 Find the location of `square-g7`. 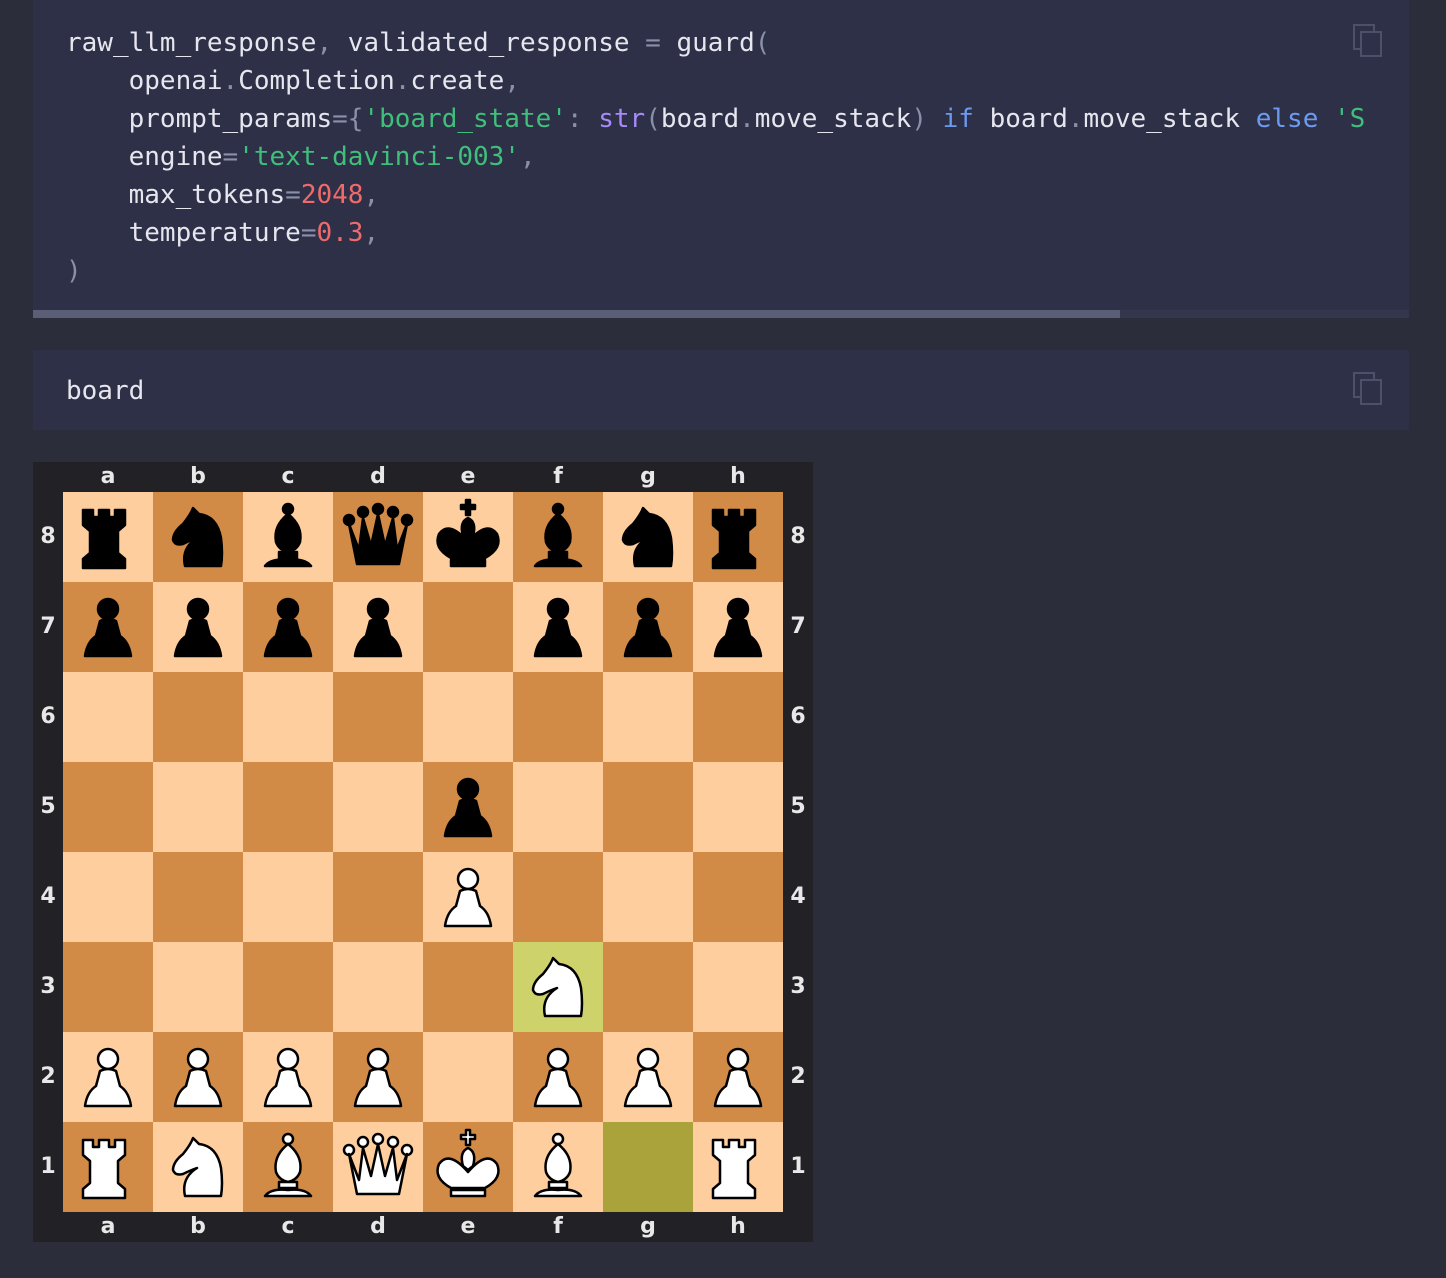

square-g7 is located at coordinates (648, 627).